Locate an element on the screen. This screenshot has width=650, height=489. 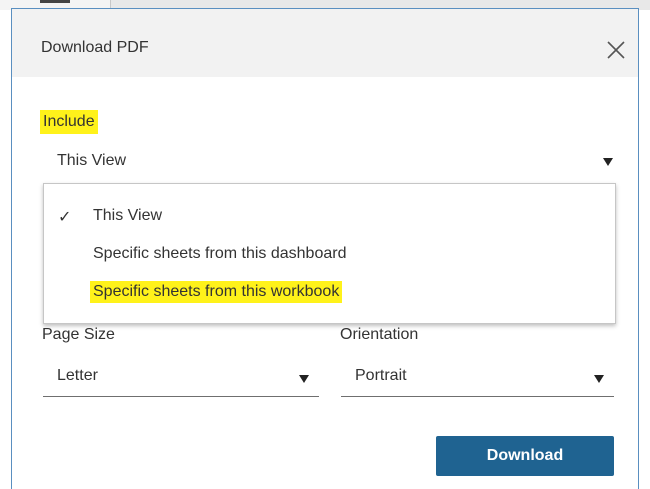
menu-item-sheets-from-dashboard: Specific sheets from this dashboard is located at coordinates (329, 253).